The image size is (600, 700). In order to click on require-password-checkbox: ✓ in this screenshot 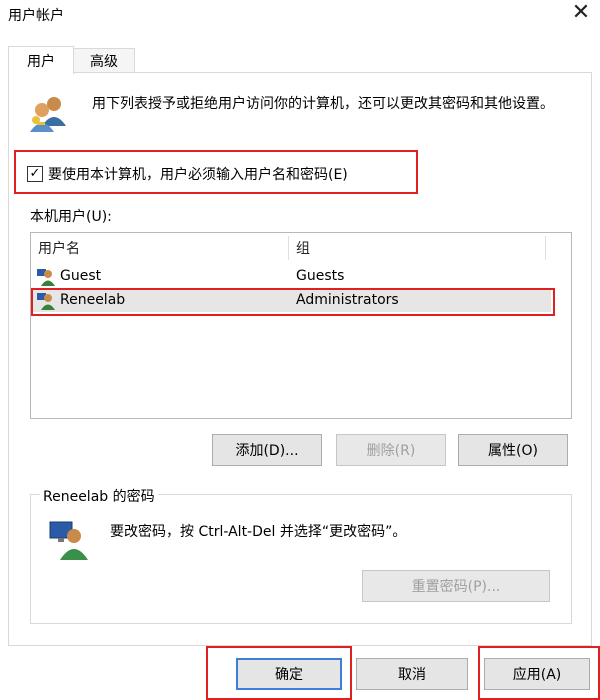, I will do `click(35, 174)`.